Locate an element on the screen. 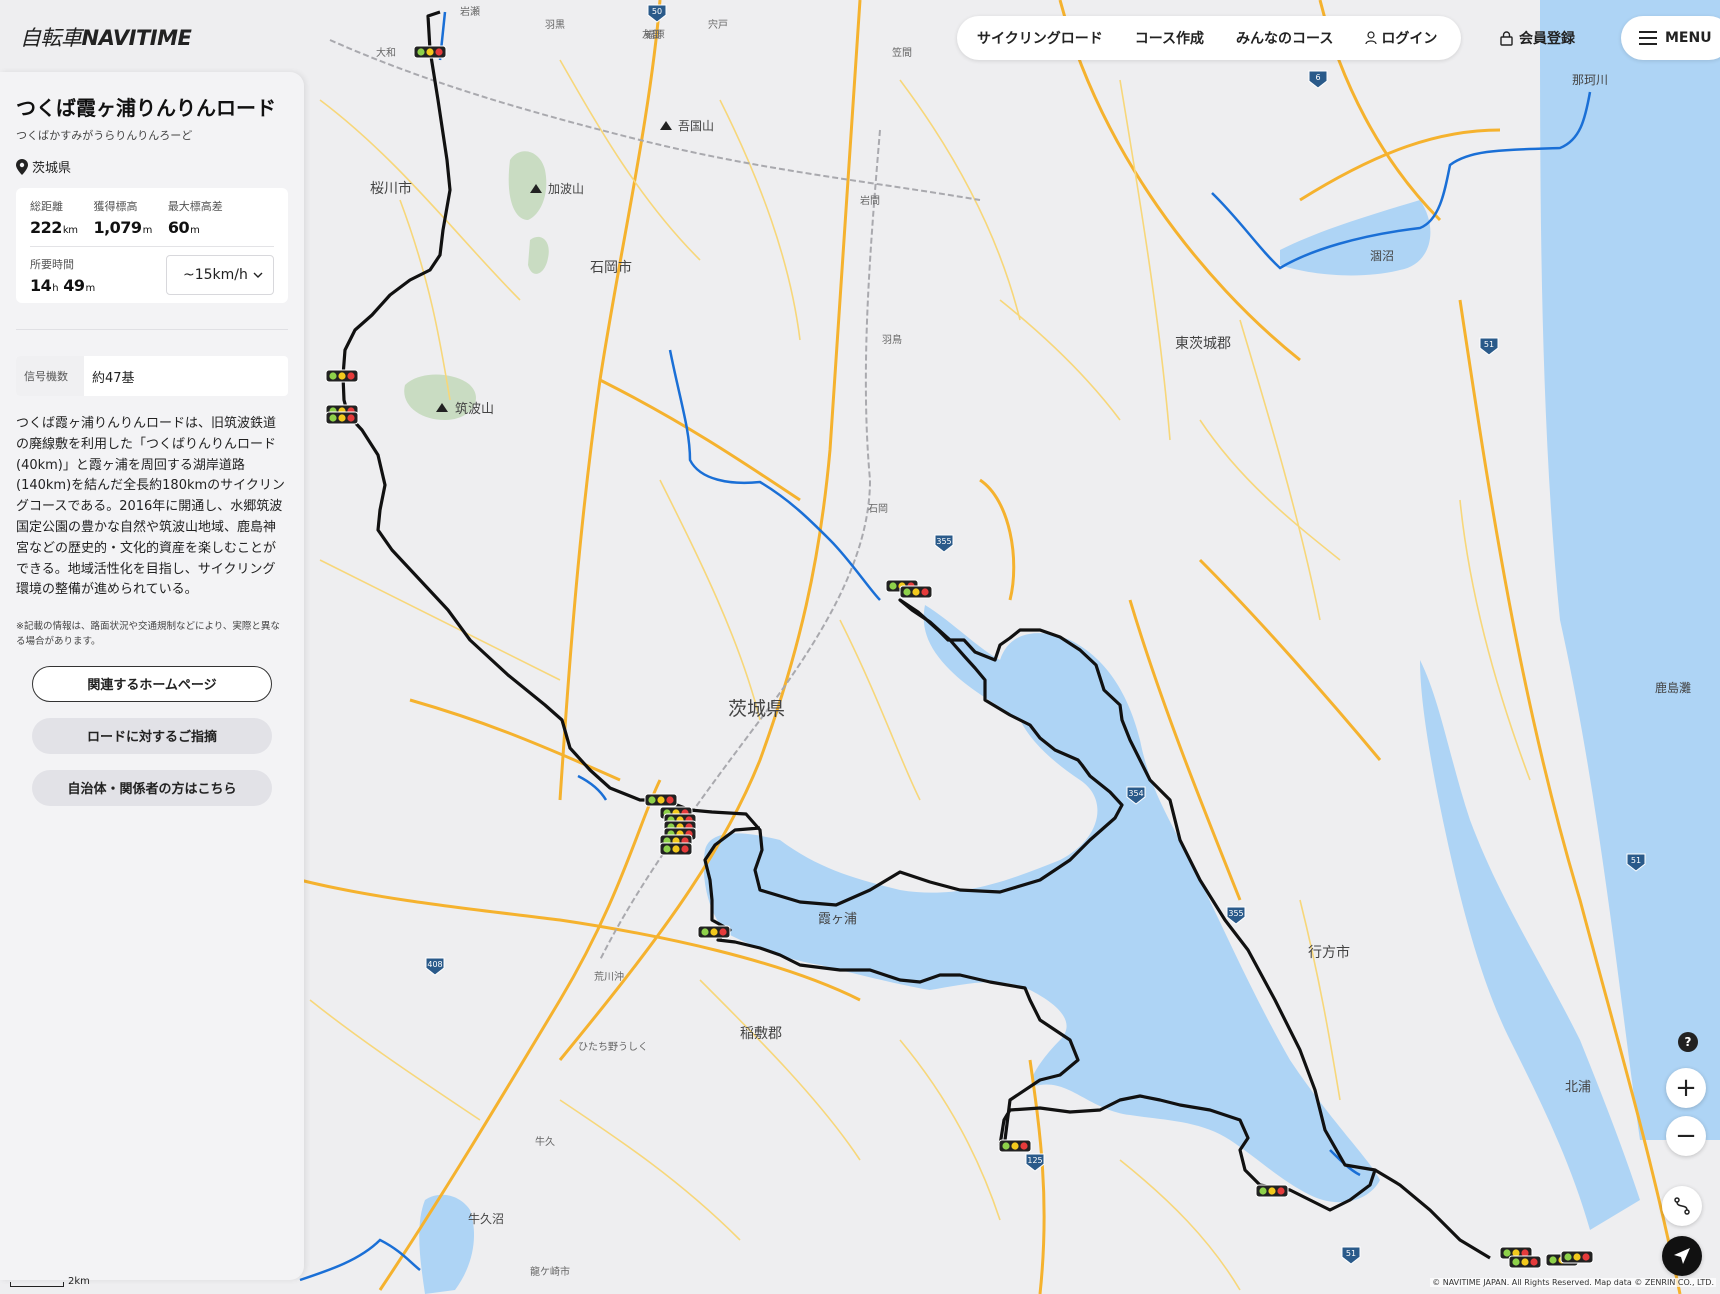 The image size is (1720, 1294). map-label-yamato: 大和 is located at coordinates (386, 52).